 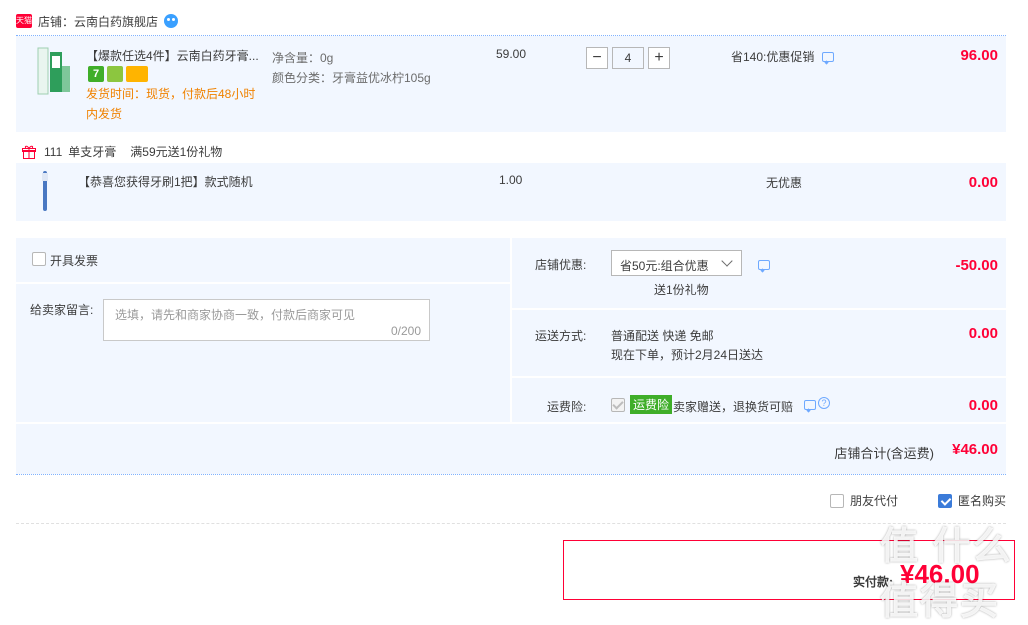 I want to click on quantity-input: 4, so click(x=628, y=58).